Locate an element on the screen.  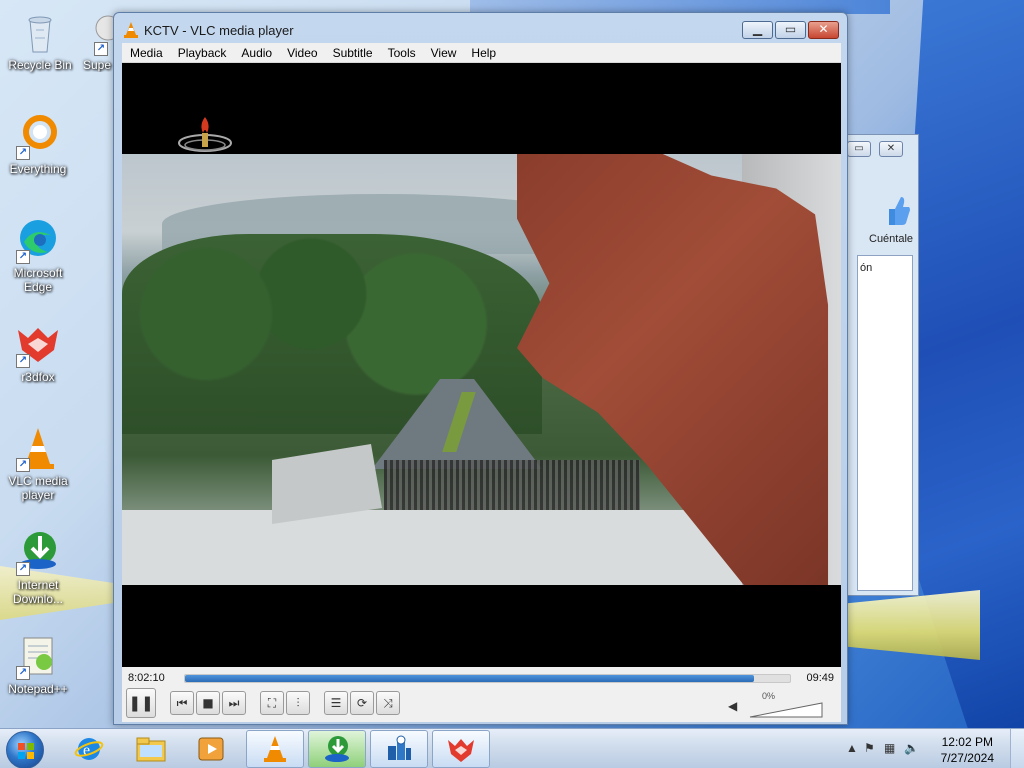
fullscreen-button: ⛶ is located at coordinates (272, 703).